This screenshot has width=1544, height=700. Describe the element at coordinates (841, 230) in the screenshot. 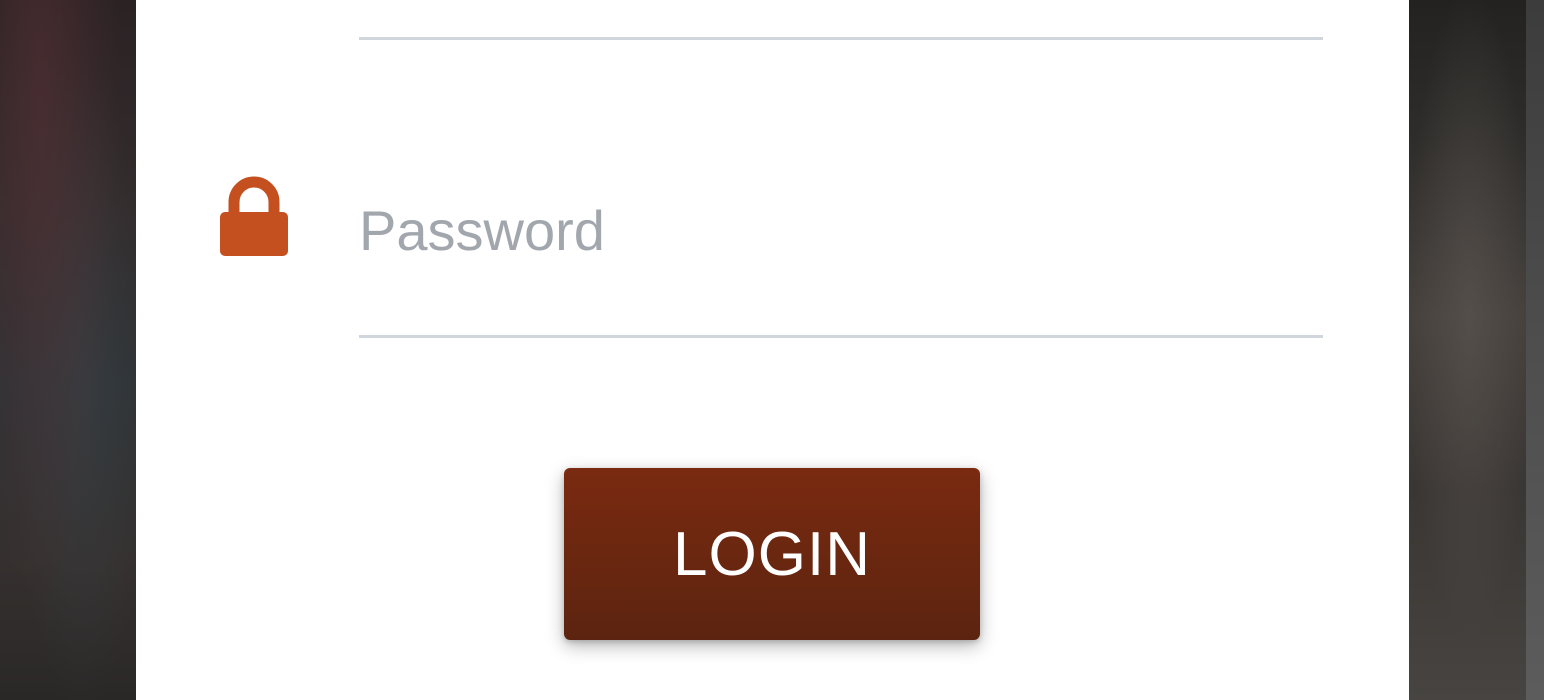

I see `password-input` at that location.